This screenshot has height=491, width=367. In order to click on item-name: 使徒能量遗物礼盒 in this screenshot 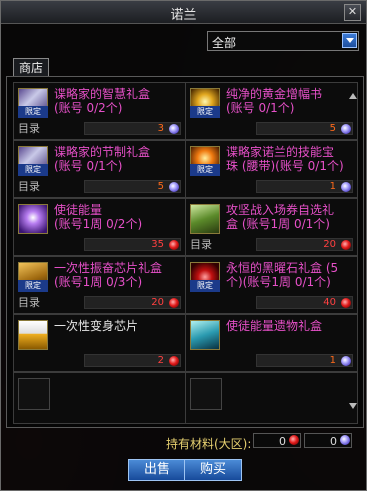, I will do `click(274, 326)`.